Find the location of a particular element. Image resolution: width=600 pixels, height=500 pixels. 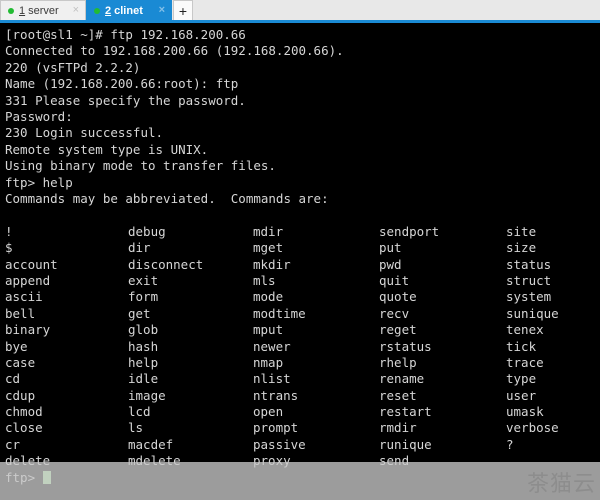

ftp-command-item: type is located at coordinates (521, 379).